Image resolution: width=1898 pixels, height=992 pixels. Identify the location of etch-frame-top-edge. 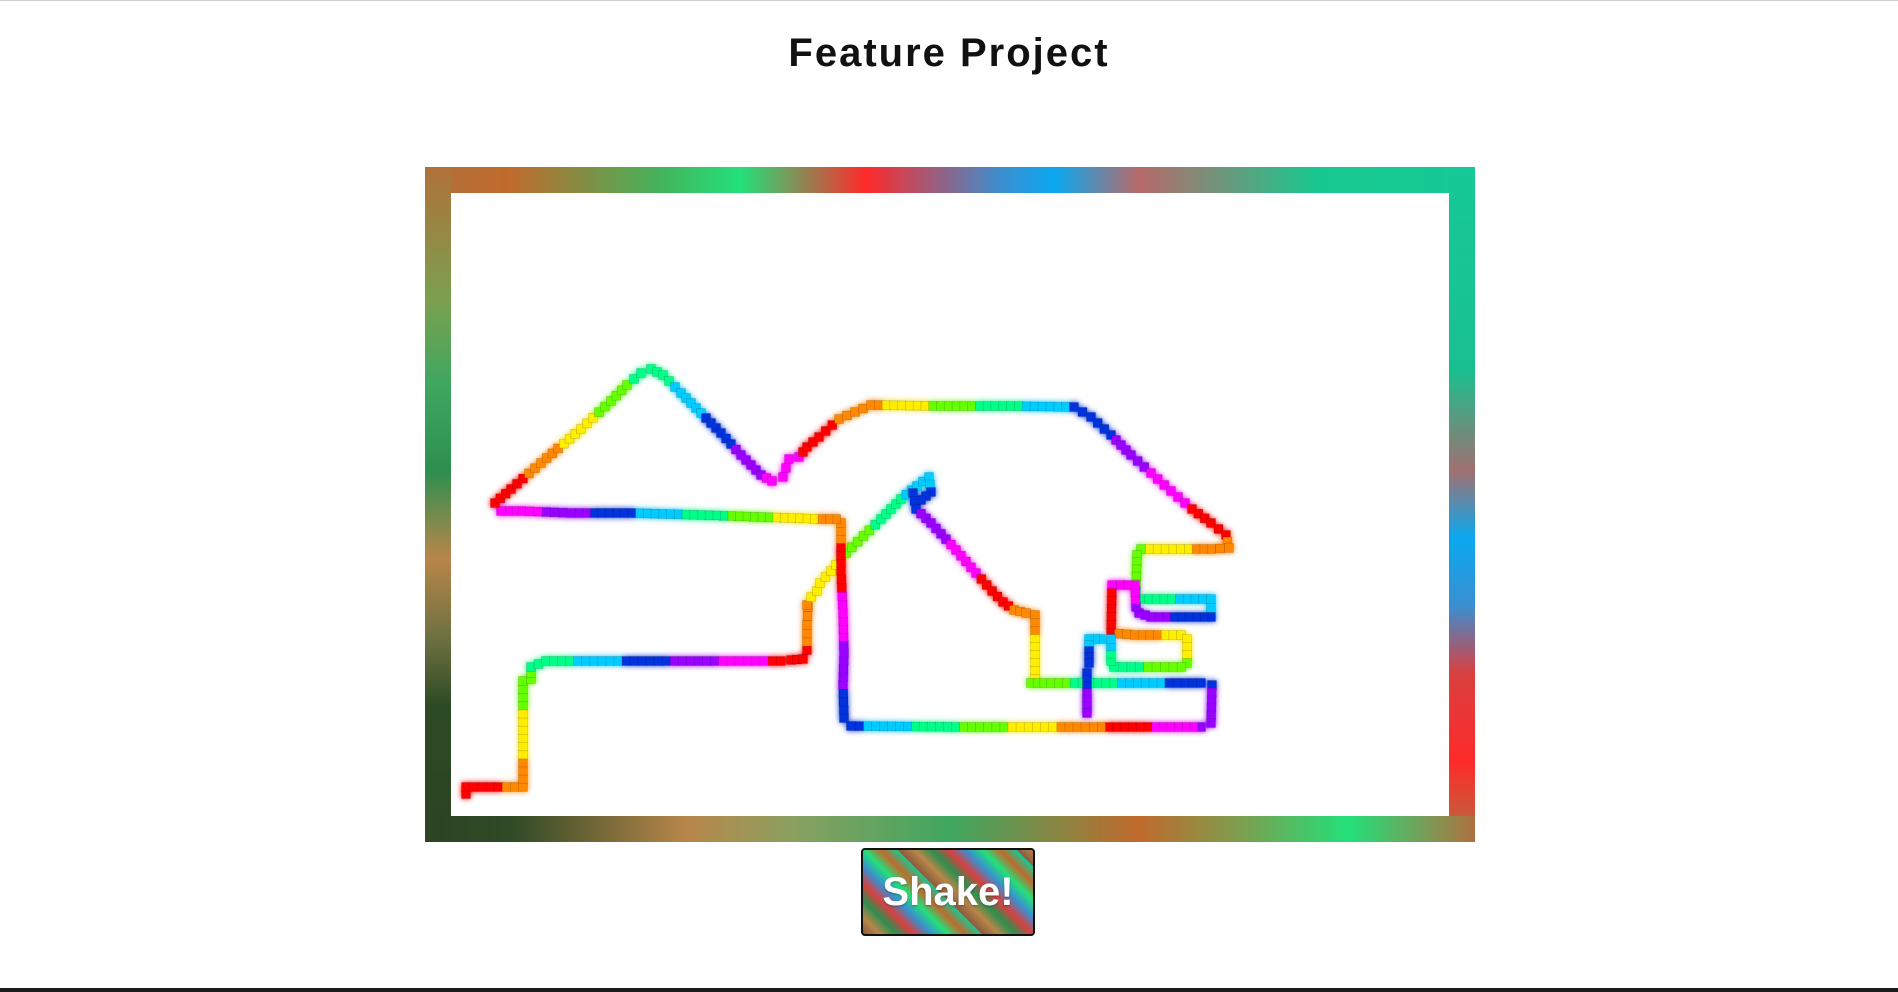
(950, 180).